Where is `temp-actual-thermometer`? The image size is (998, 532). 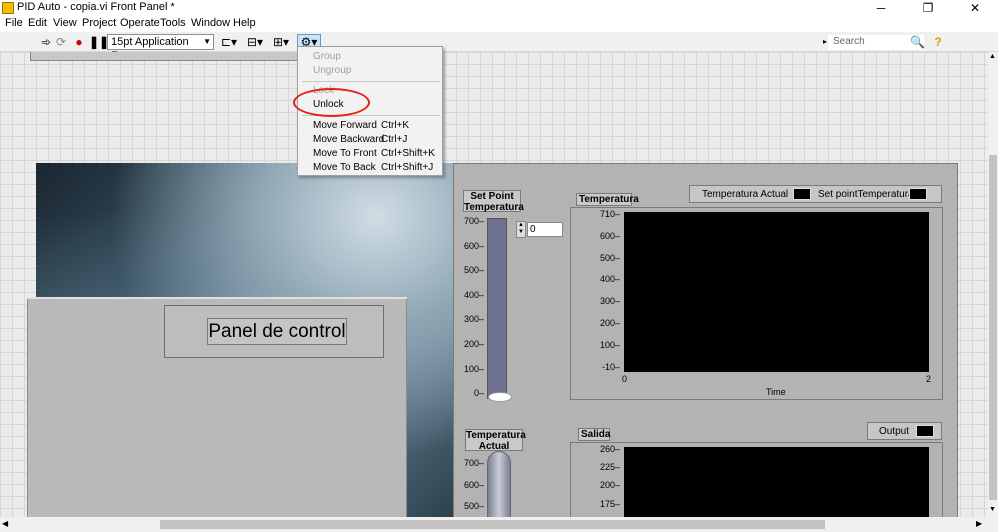 temp-actual-thermometer is located at coordinates (499, 484).